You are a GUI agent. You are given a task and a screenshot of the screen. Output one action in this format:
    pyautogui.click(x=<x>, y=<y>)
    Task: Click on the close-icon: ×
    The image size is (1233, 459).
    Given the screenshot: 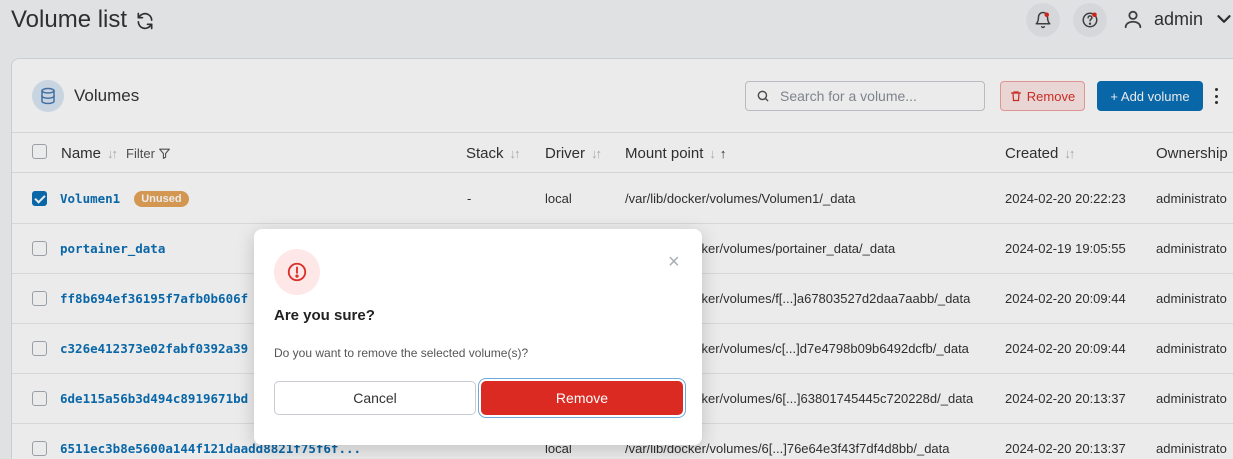 What is the action you would take?
    pyautogui.click(x=674, y=262)
    